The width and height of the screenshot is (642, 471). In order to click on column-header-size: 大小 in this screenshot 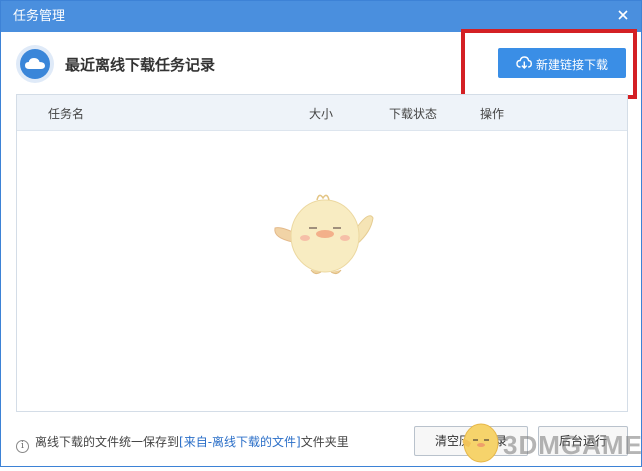, I will do `click(321, 113)`.